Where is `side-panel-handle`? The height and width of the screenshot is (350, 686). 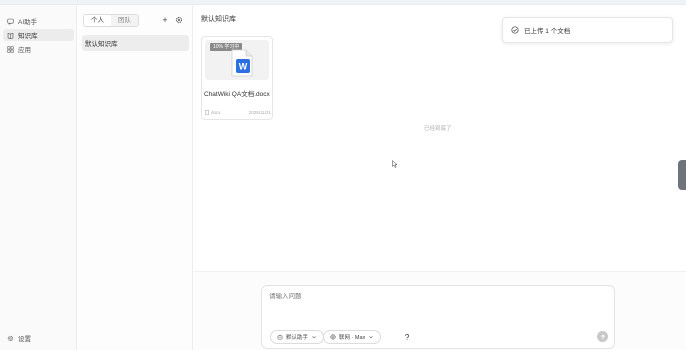 side-panel-handle is located at coordinates (682, 175).